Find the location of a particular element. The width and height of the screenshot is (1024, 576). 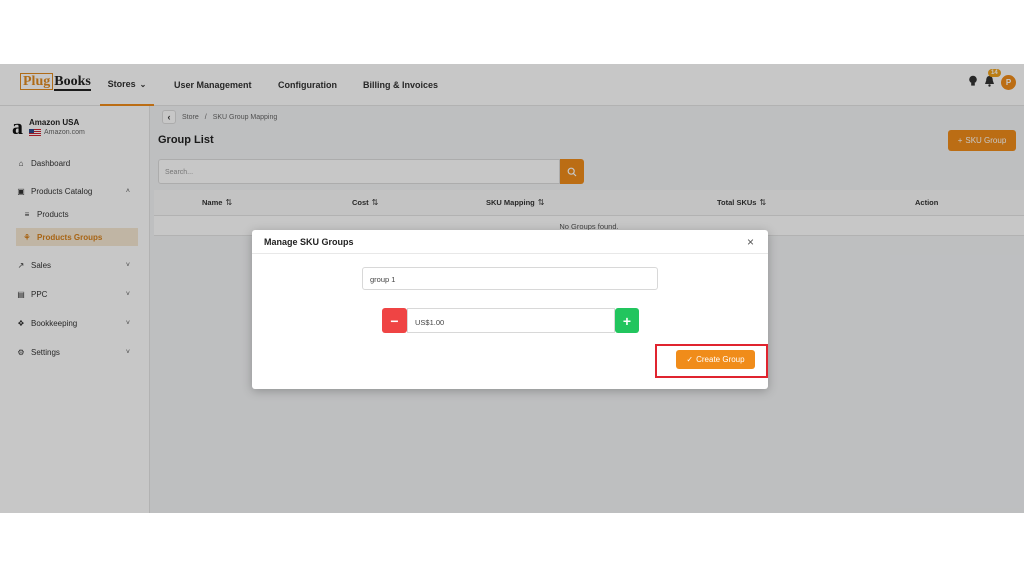

create-group-button: ✓ Create Group is located at coordinates (715, 359).